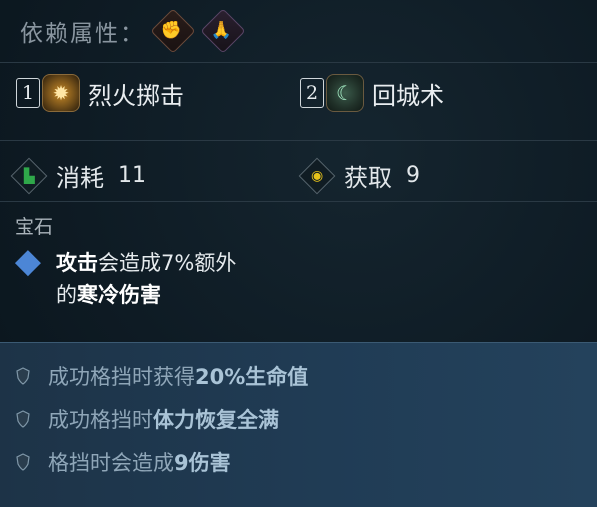 This screenshot has width=597, height=507. I want to click on prayer-hands-icon: 🙏, so click(223, 31).